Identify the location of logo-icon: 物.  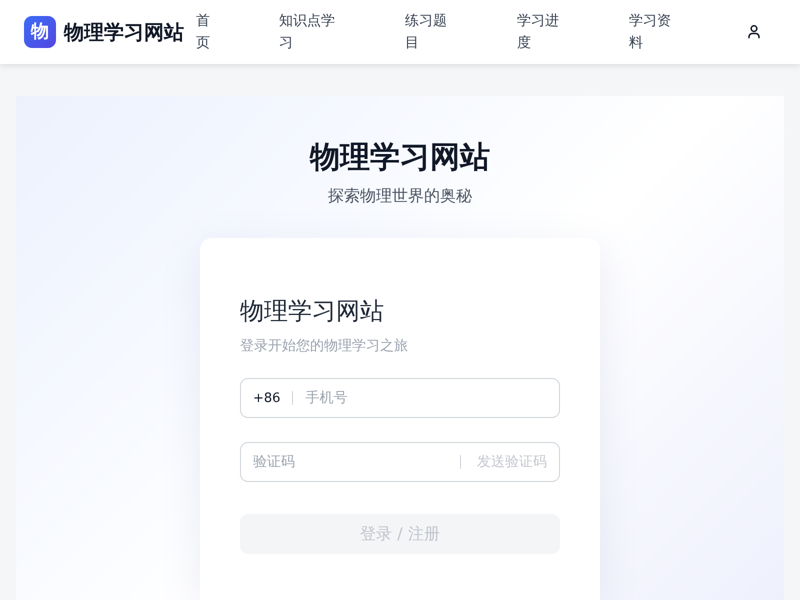
(40, 32).